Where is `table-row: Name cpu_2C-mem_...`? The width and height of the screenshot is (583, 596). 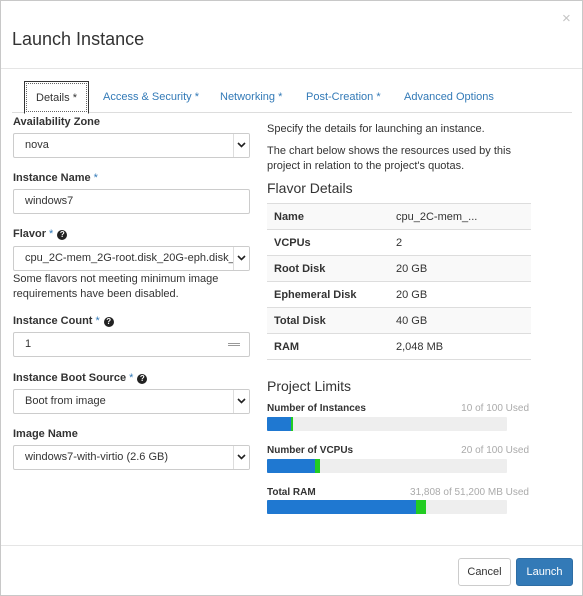 table-row: Name cpu_2C-mem_... is located at coordinates (399, 217).